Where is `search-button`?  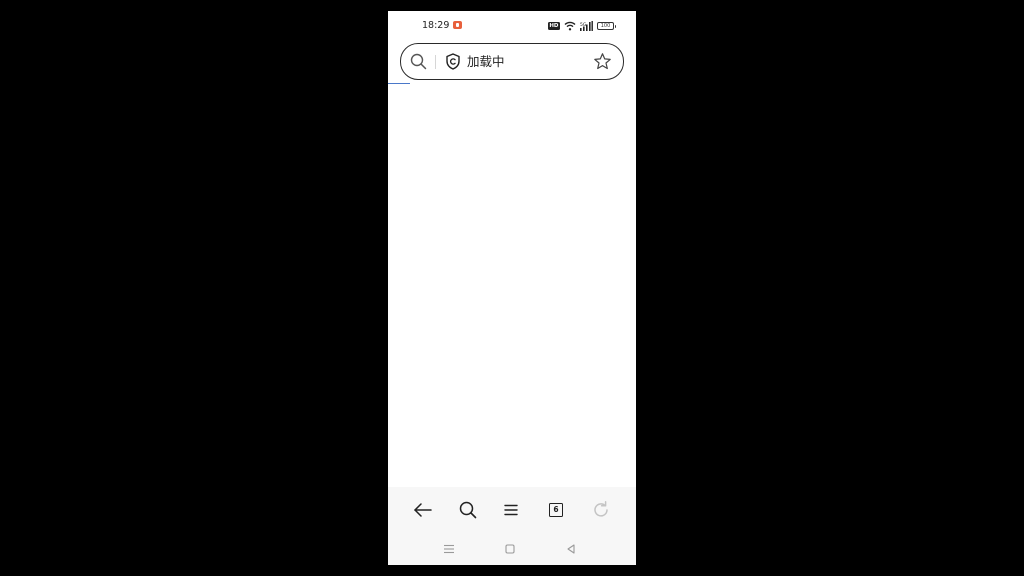
search-button is located at coordinates (468, 510).